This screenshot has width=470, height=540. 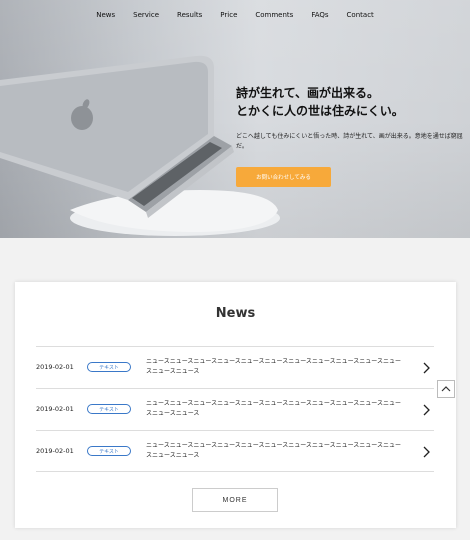 I want to click on nav-news: News, so click(x=105, y=15).